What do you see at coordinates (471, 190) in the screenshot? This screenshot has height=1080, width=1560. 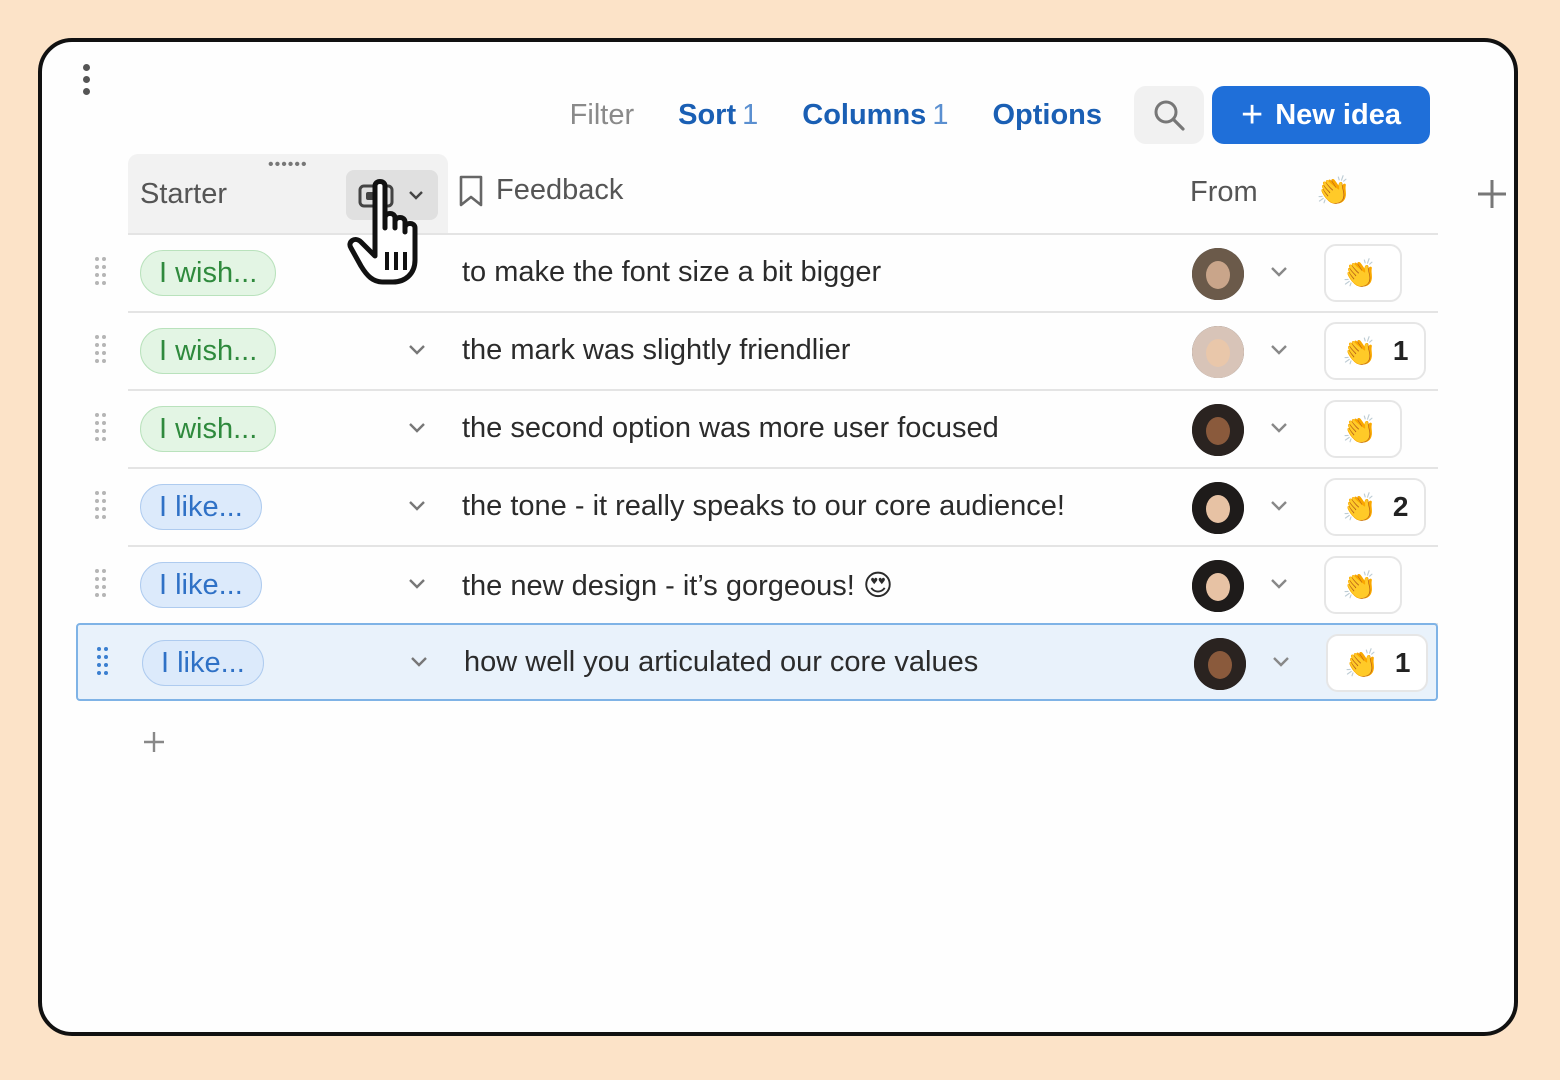 I see `bookmark-icon` at bounding box center [471, 190].